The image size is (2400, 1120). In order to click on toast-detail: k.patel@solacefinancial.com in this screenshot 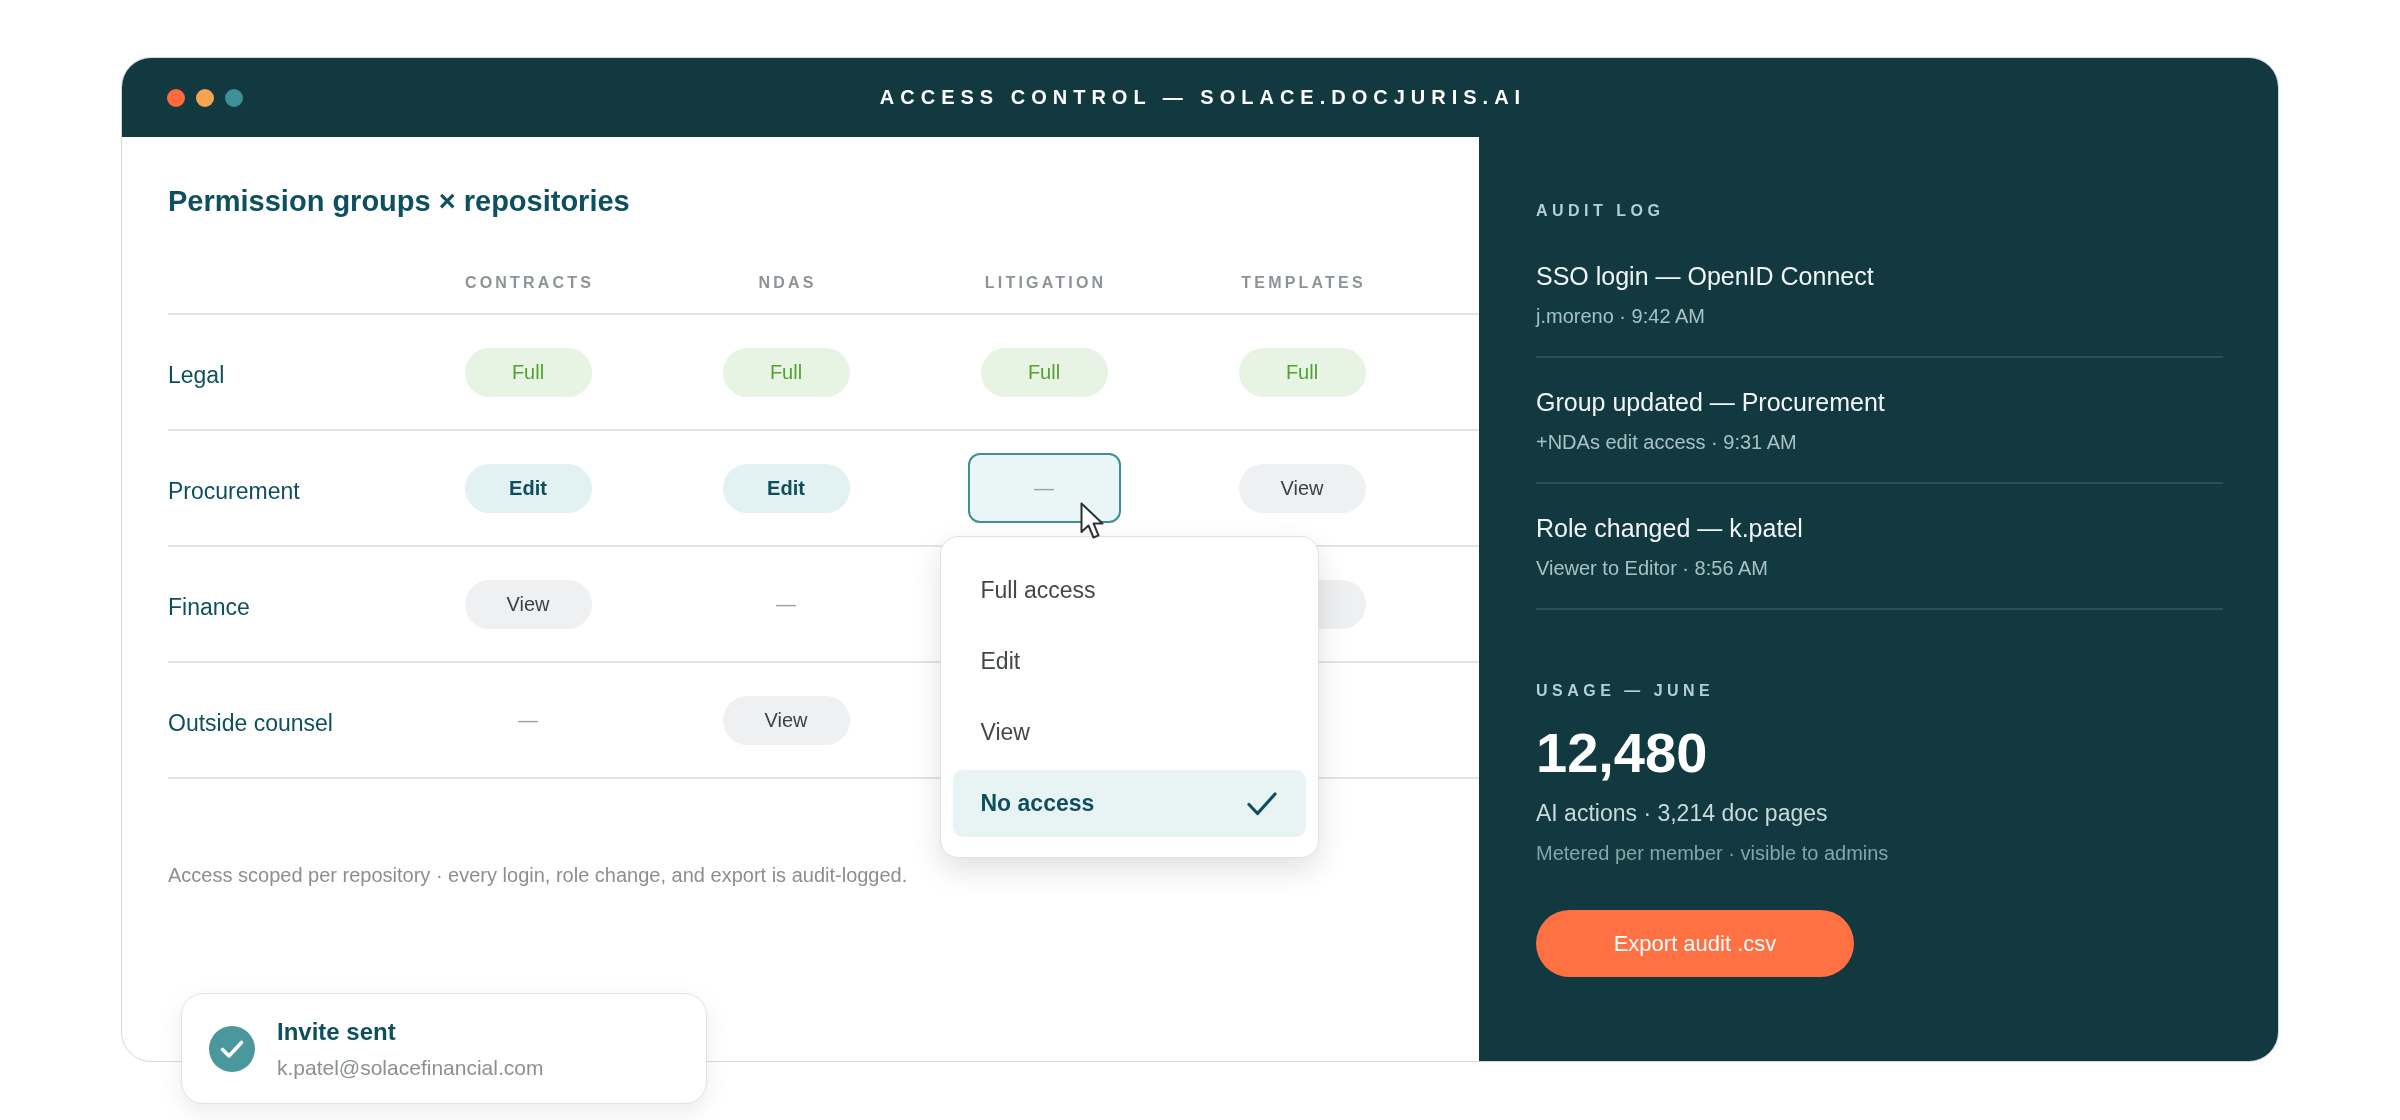, I will do `click(410, 1067)`.